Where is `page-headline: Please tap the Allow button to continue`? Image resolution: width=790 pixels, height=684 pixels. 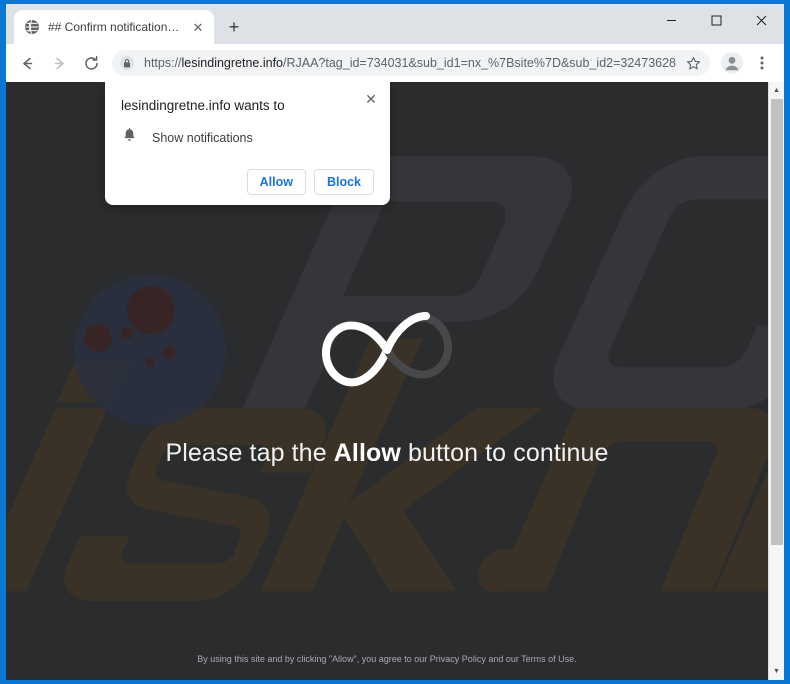
page-headline: Please tap the Allow button to continue is located at coordinates (386, 453).